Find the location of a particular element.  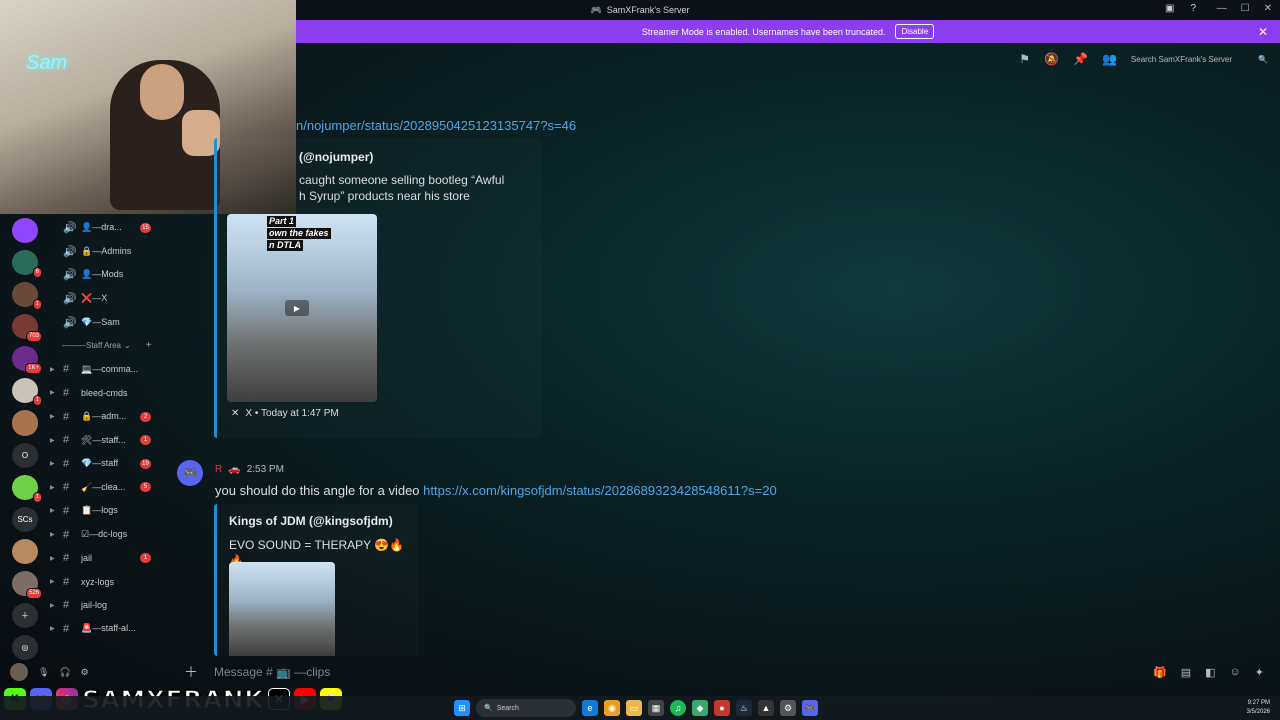

user-avatar is located at coordinates (19, 672).